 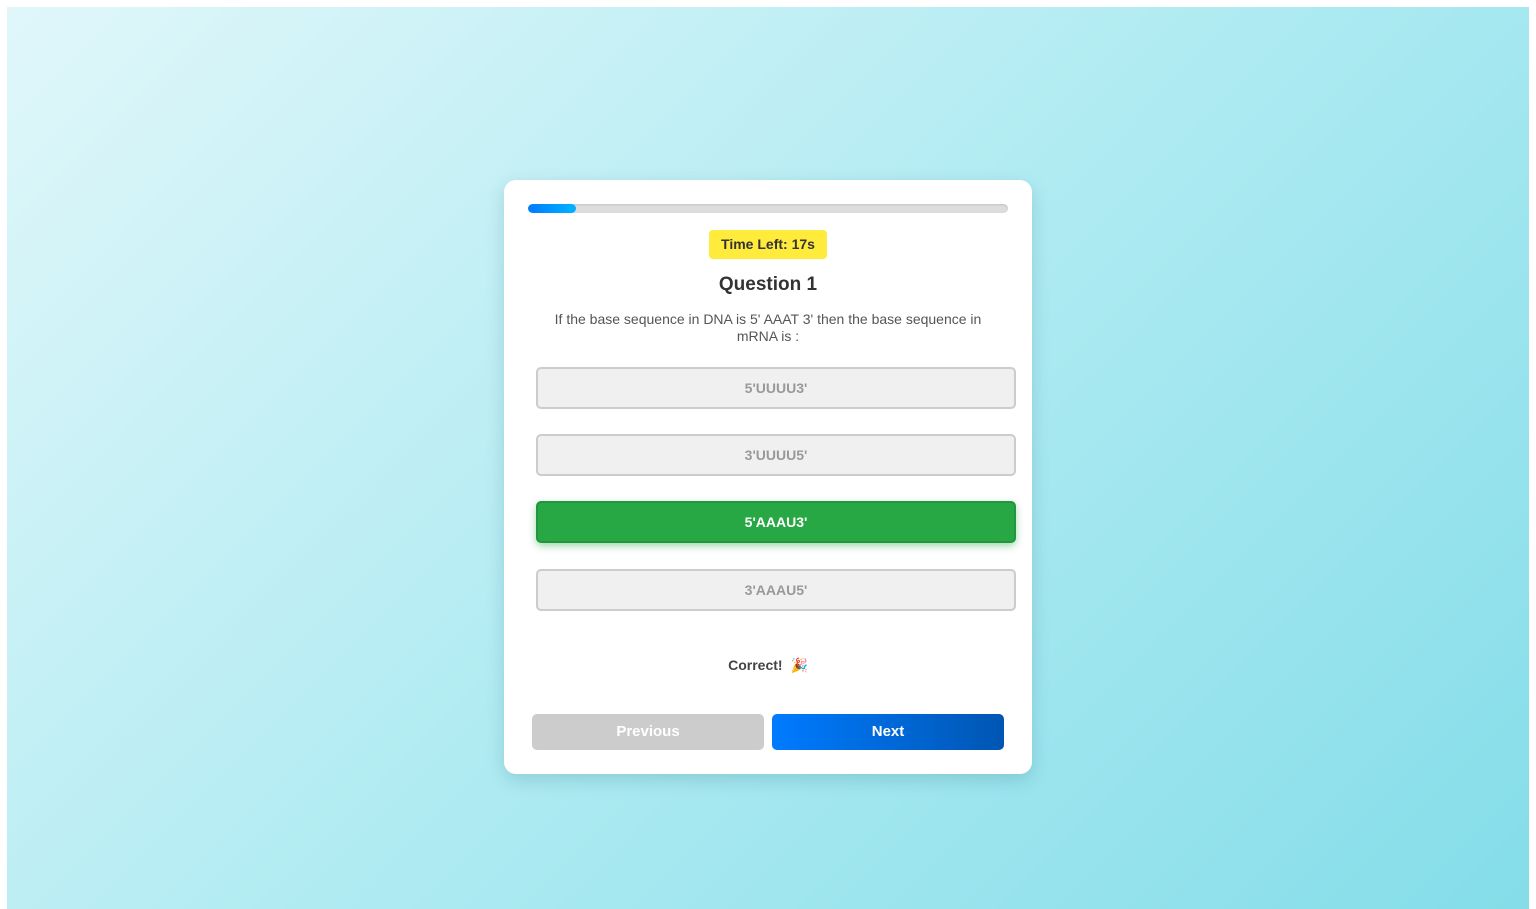 What do you see at coordinates (799, 665) in the screenshot?
I see `party-popper-icon: 🎉` at bounding box center [799, 665].